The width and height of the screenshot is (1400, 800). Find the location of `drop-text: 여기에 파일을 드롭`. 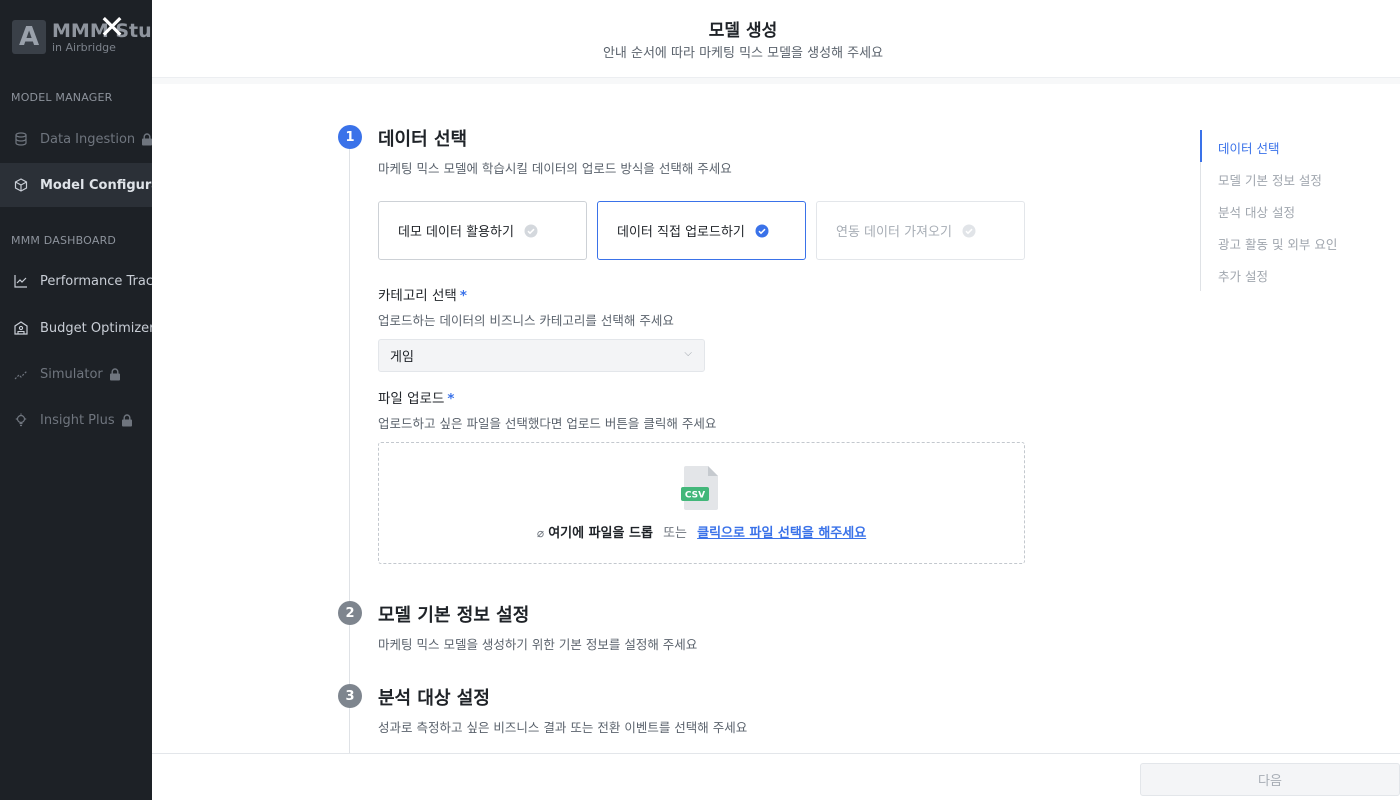

drop-text: 여기에 파일을 드롭 is located at coordinates (600, 533).